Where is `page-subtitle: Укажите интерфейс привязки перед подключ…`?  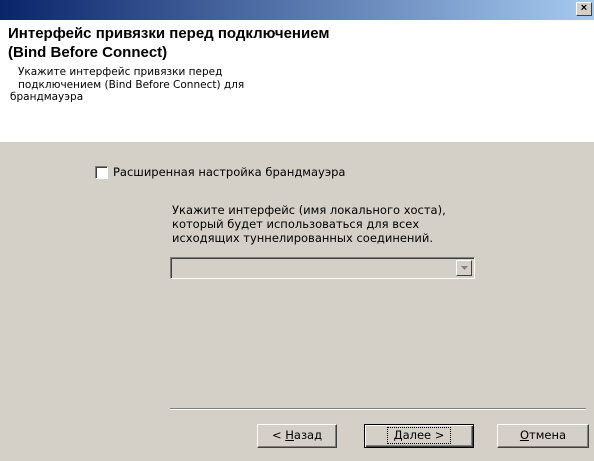 page-subtitle: Укажите интерфейс привязки перед подключ… is located at coordinates (131, 78).